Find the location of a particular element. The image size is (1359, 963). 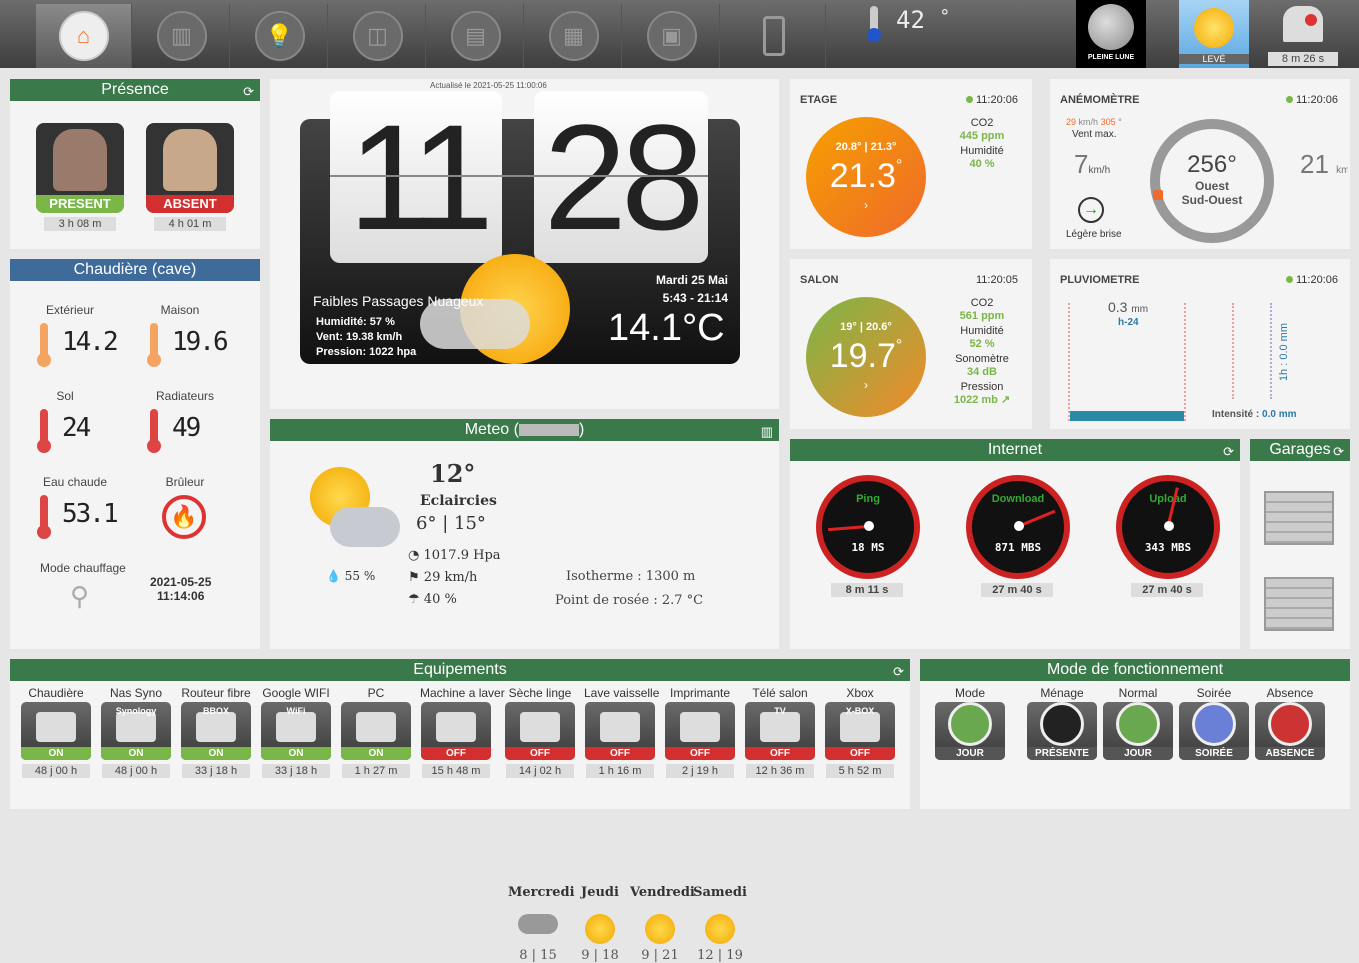

mode-item: Absence ABSENCE is located at coordinates (1290, 723).